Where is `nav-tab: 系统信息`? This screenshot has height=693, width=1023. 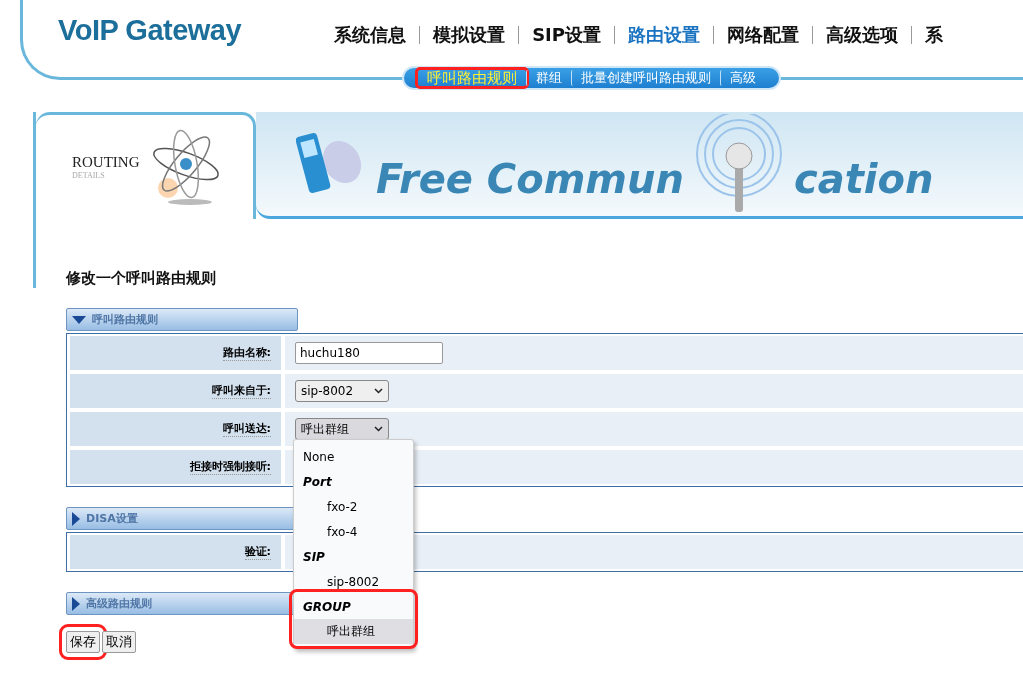
nav-tab: 系统信息 is located at coordinates (370, 35).